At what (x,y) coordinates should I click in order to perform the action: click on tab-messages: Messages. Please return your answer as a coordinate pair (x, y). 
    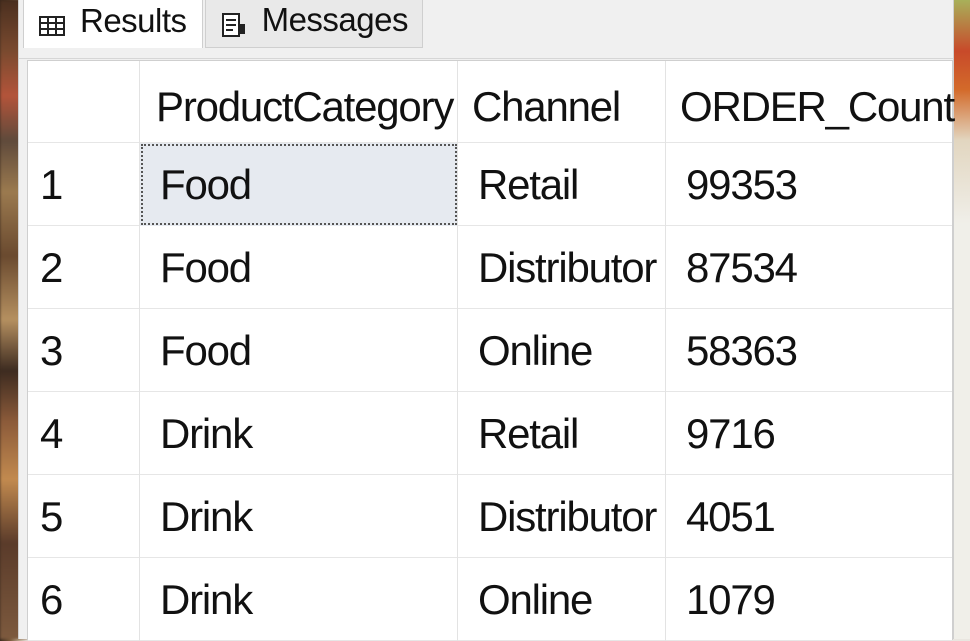
    Looking at the image, I should click on (314, 24).